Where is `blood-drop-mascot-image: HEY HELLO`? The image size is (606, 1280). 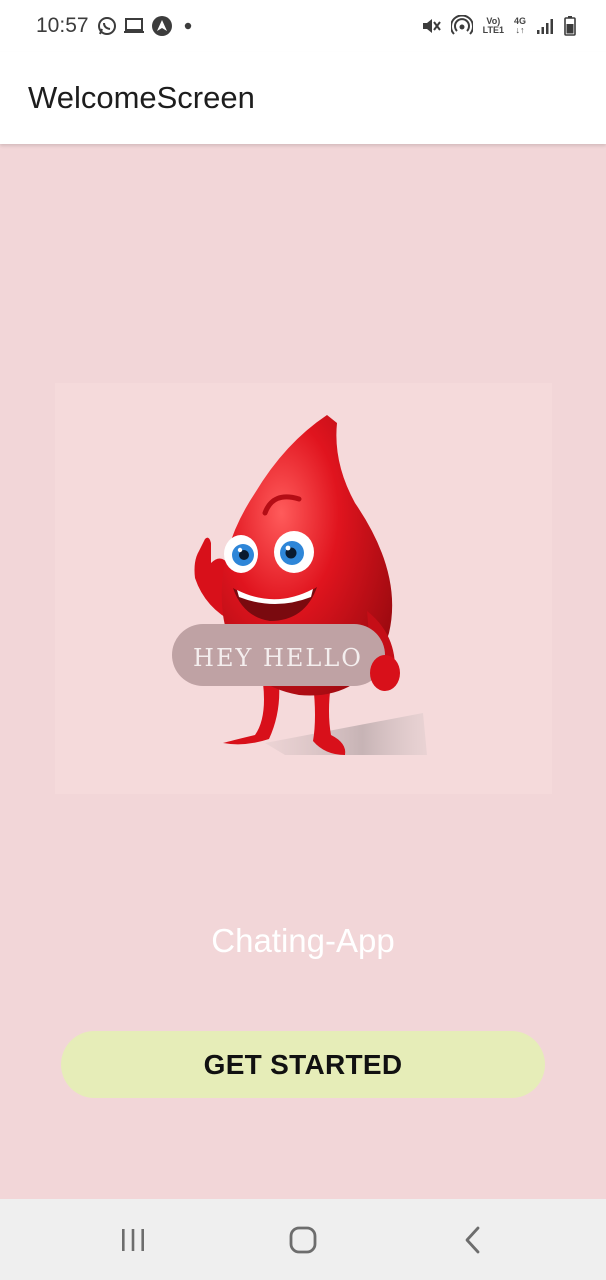 blood-drop-mascot-image: HEY HELLO is located at coordinates (299, 585).